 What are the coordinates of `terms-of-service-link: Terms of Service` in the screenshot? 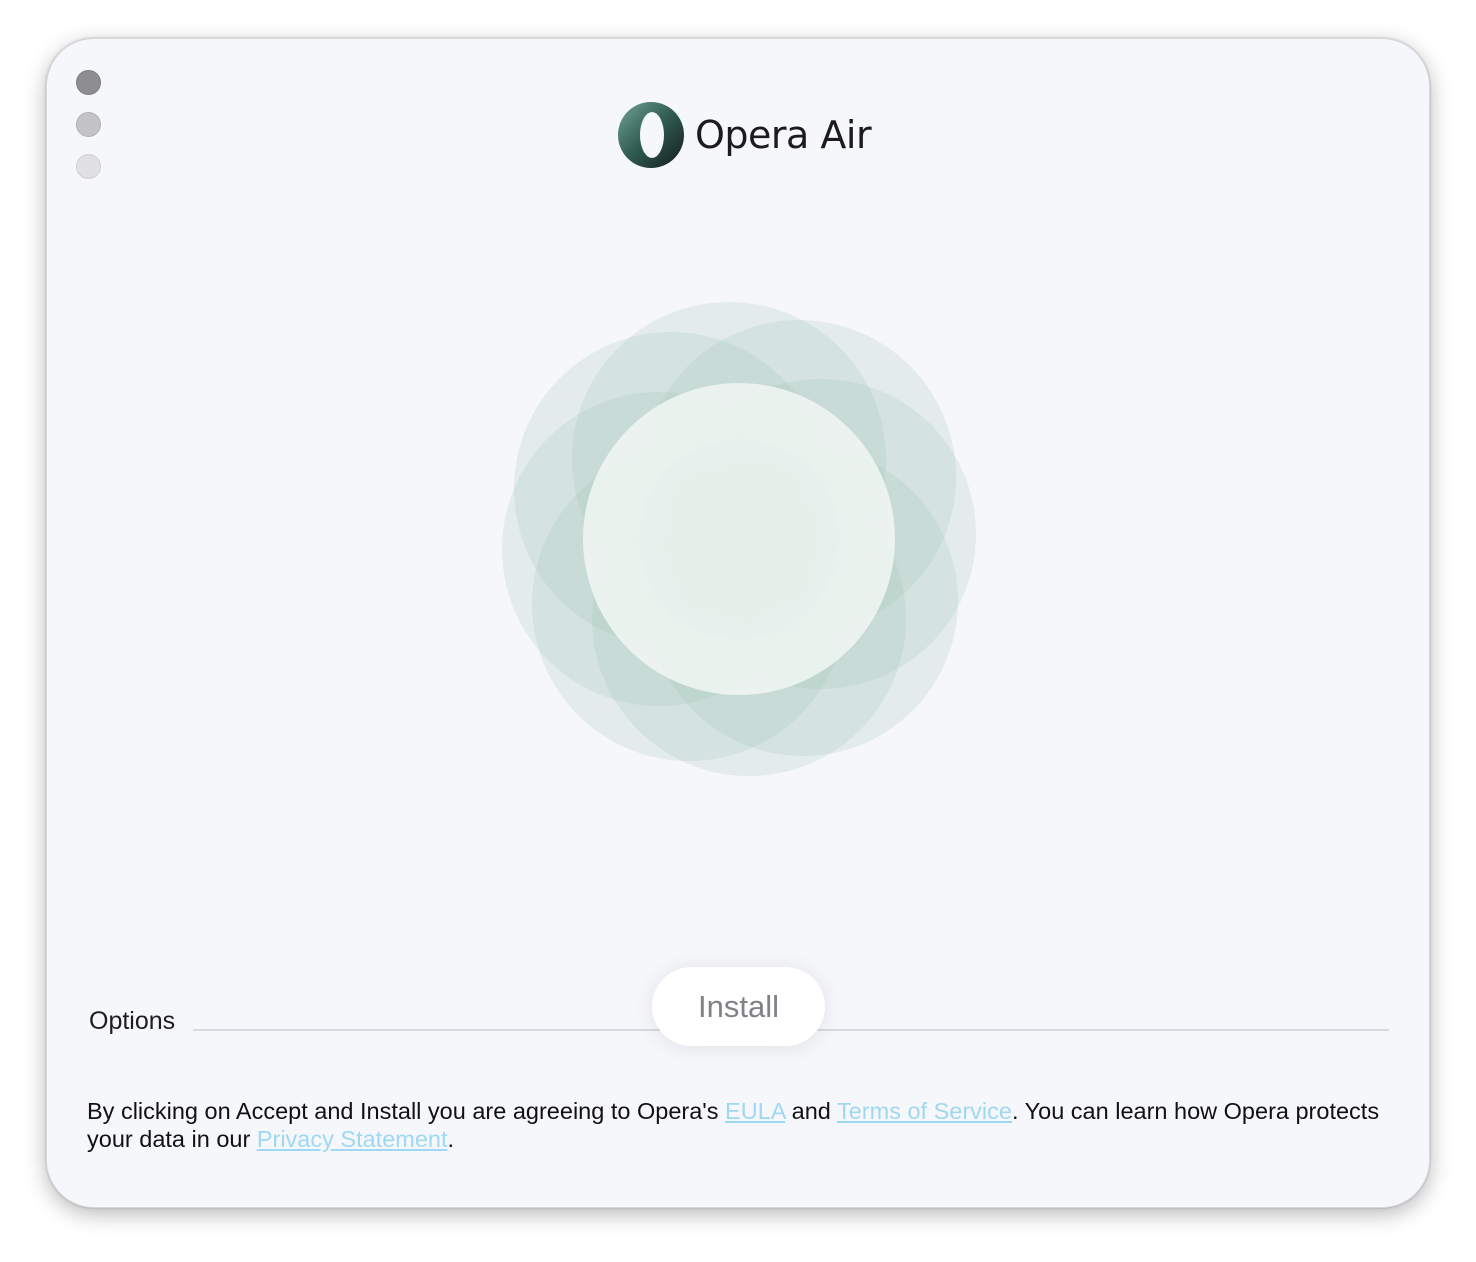 It's located at (924, 1111).